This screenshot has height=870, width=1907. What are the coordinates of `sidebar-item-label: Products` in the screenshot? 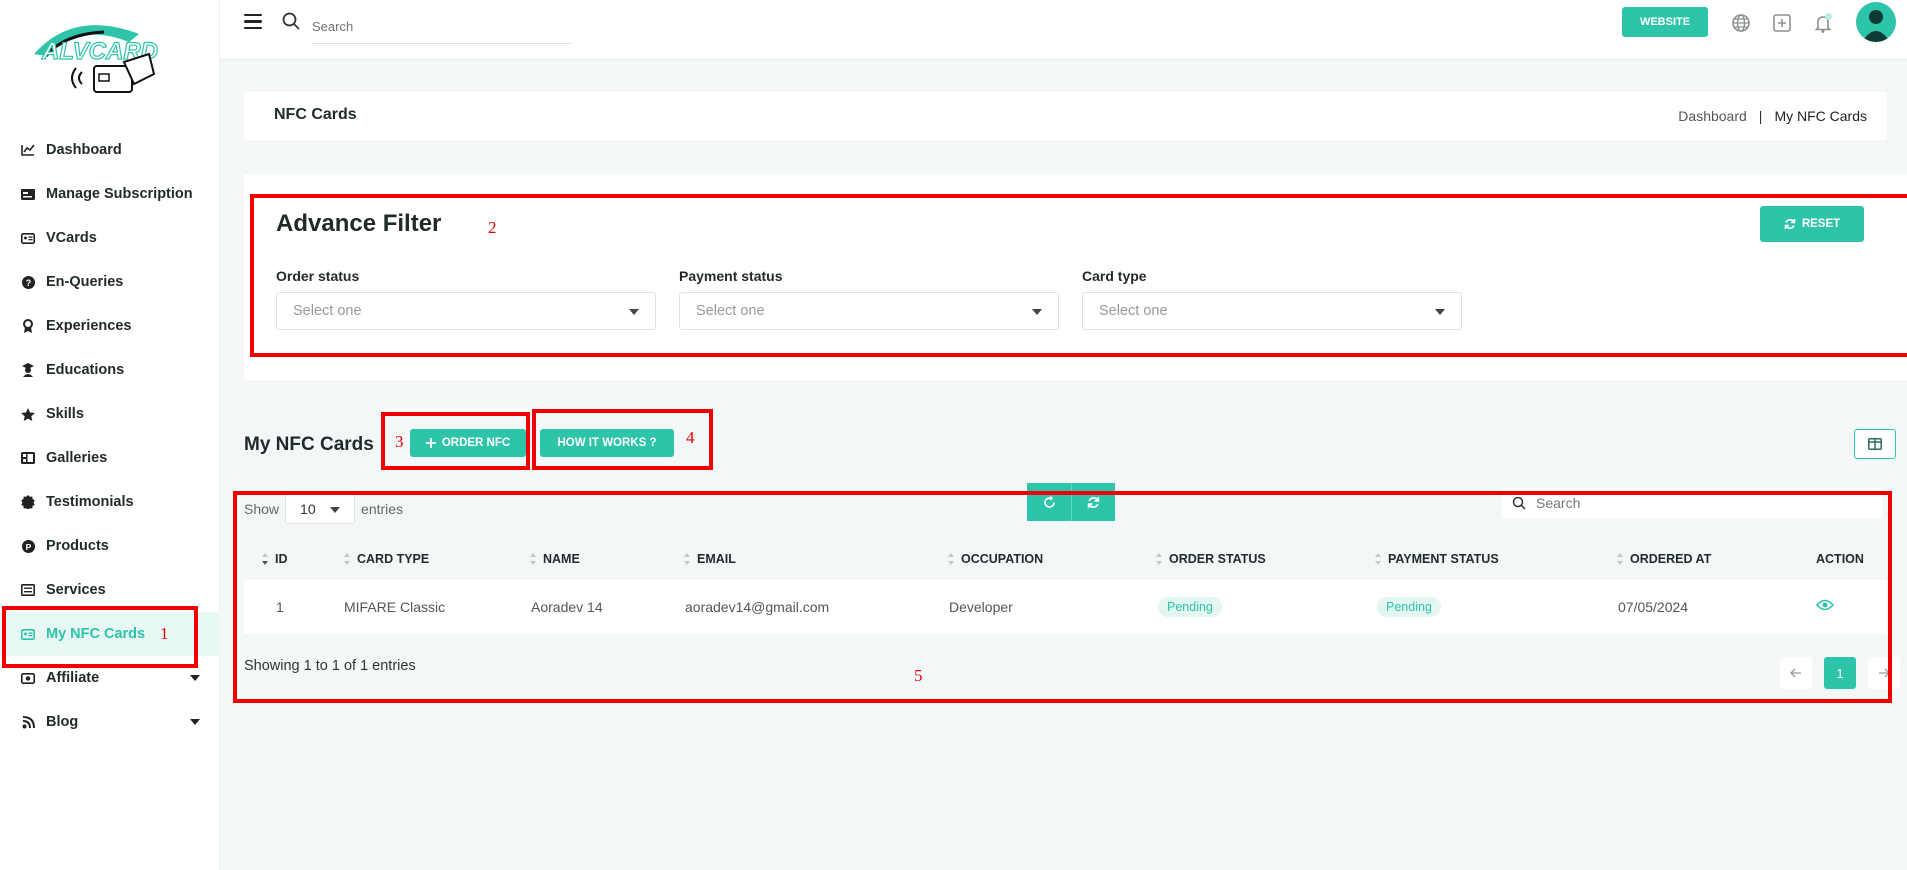 It's located at (77, 546).